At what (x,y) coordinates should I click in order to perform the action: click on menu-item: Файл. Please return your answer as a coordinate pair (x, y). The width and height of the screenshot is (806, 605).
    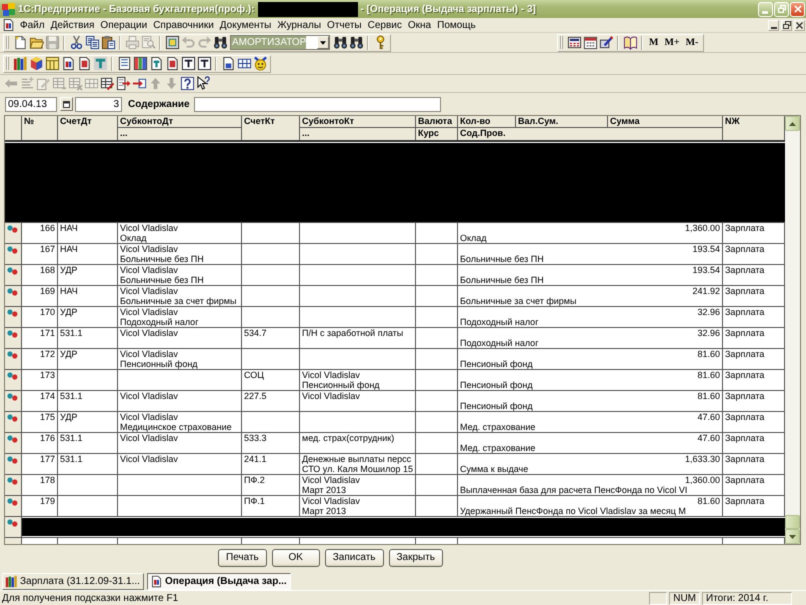
    Looking at the image, I should click on (32, 25).